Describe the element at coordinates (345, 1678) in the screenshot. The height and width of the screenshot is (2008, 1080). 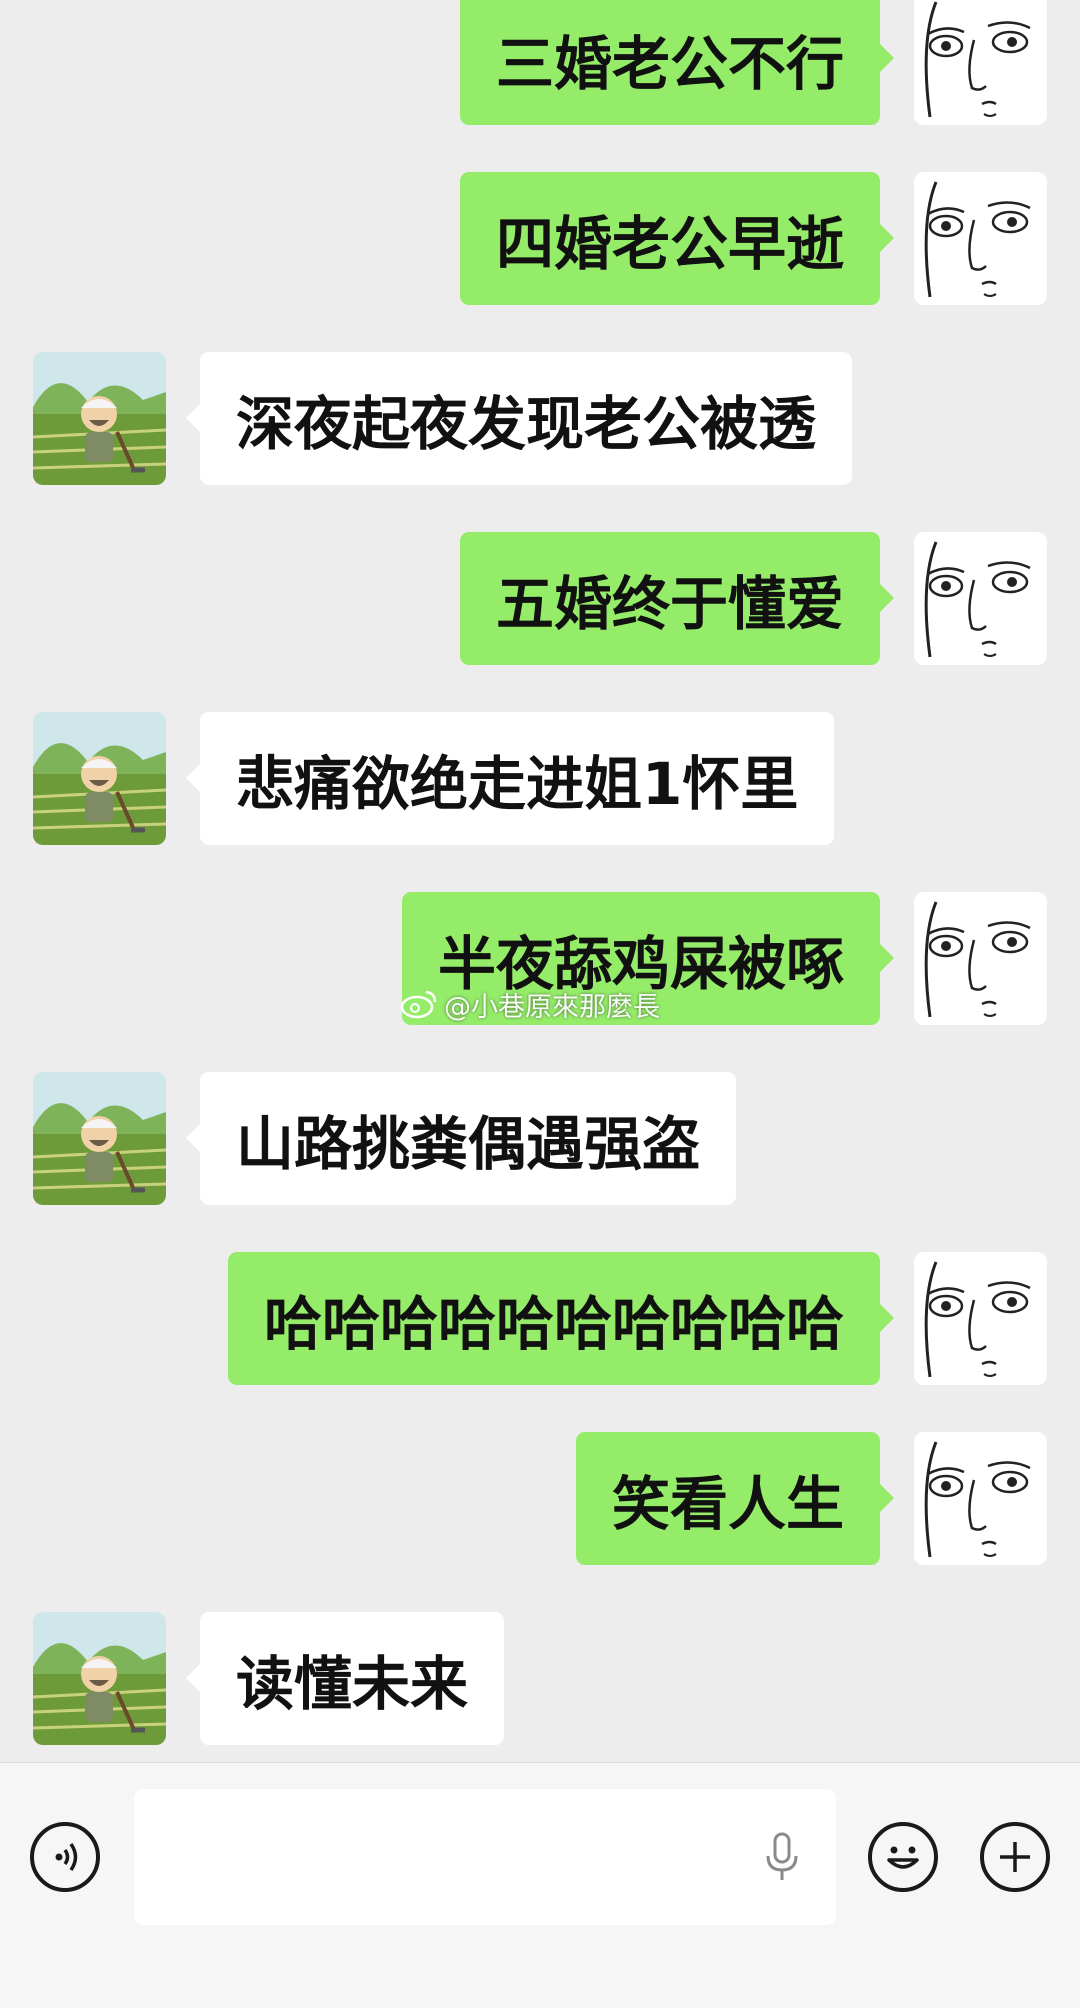
I see `message-bubble: 读懂未来` at that location.